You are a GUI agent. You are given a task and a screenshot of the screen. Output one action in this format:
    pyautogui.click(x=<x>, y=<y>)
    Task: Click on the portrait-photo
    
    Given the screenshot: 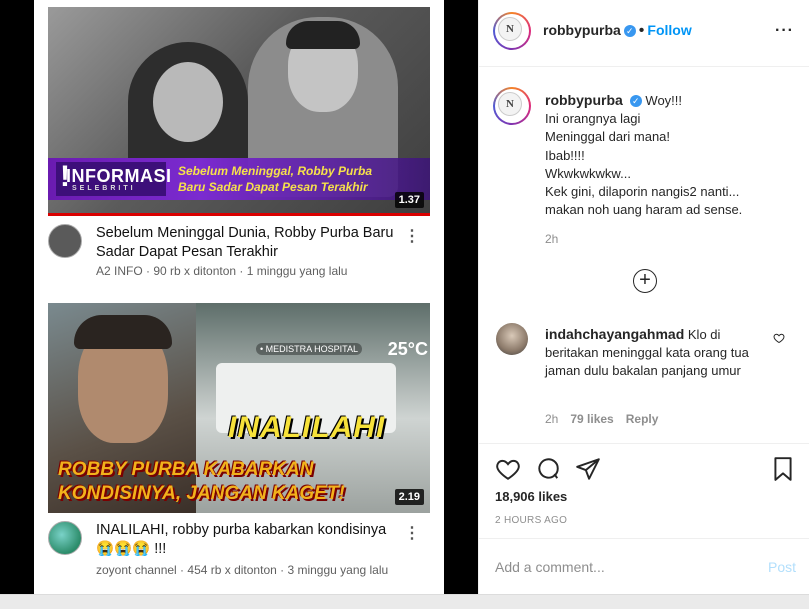 What is the action you would take?
    pyautogui.click(x=122, y=408)
    